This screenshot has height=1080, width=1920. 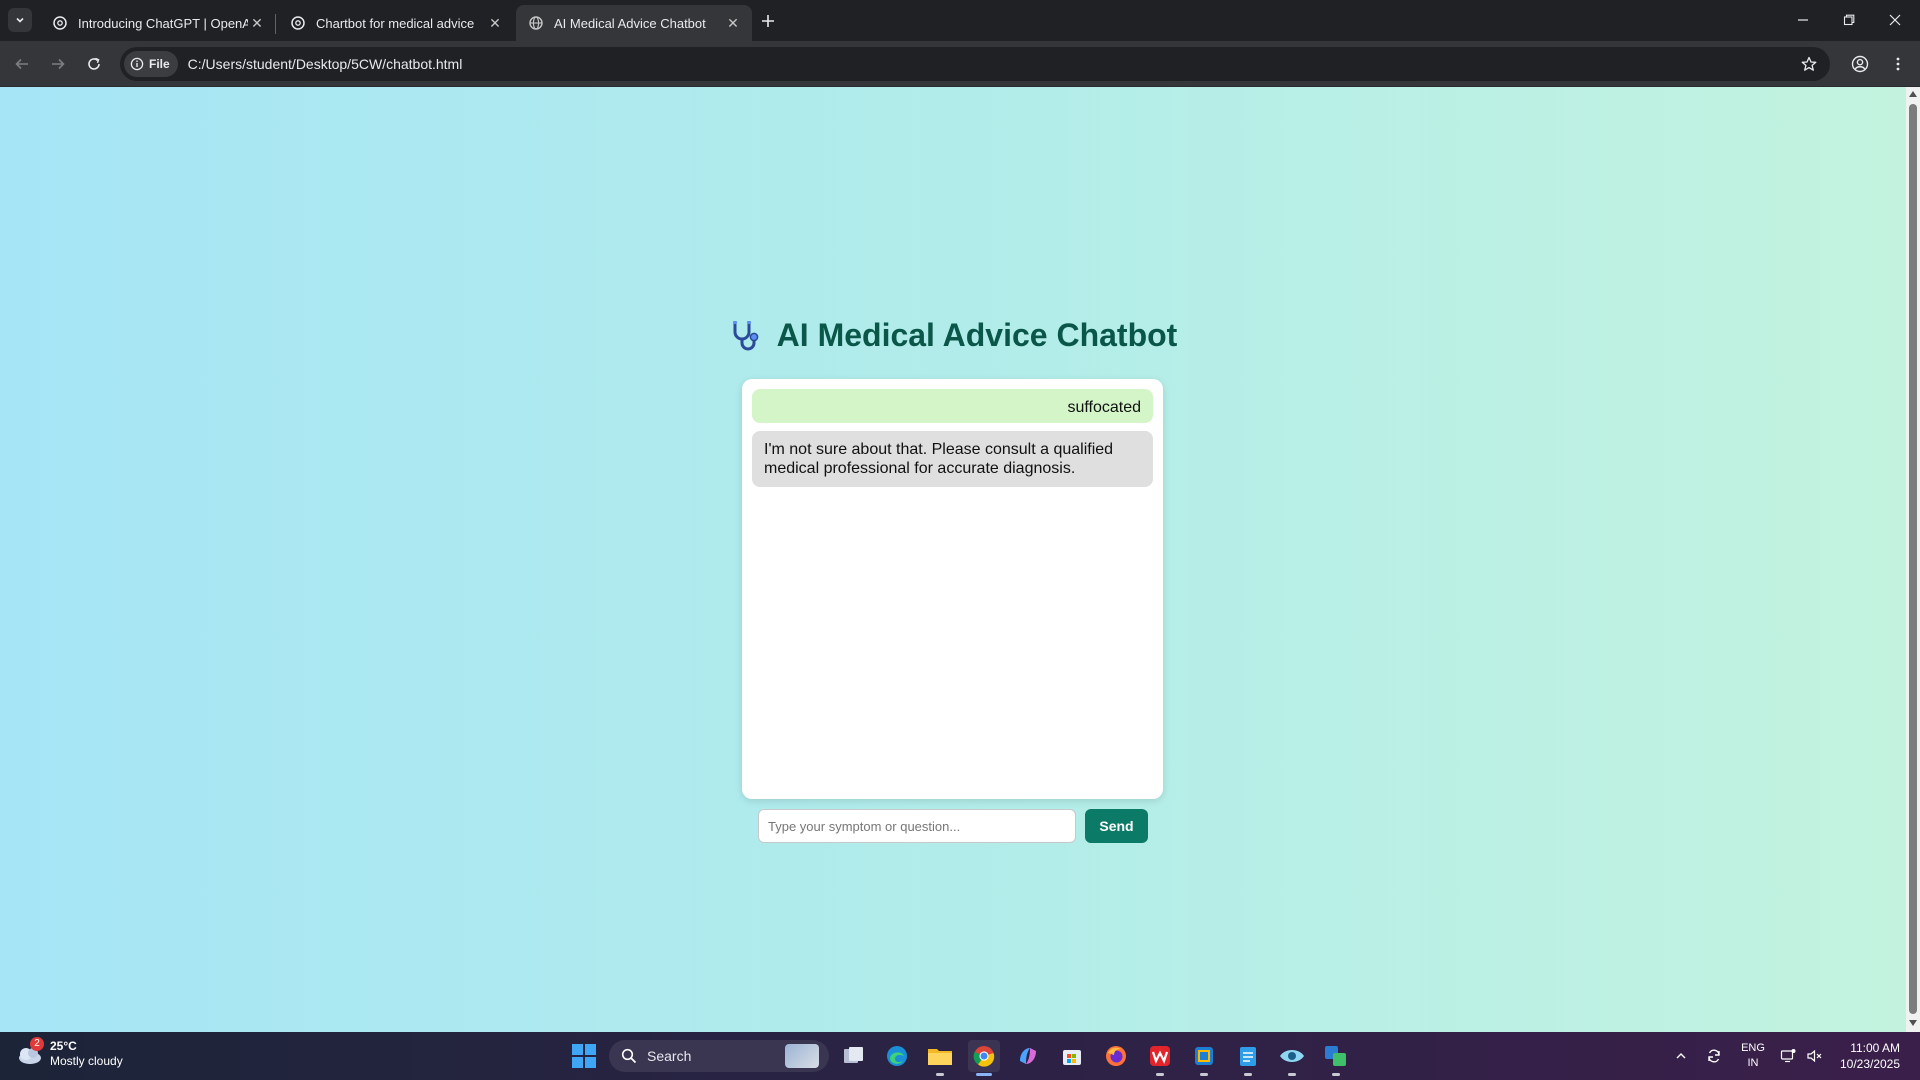 I want to click on arrow-left-icon, so click(x=21, y=64).